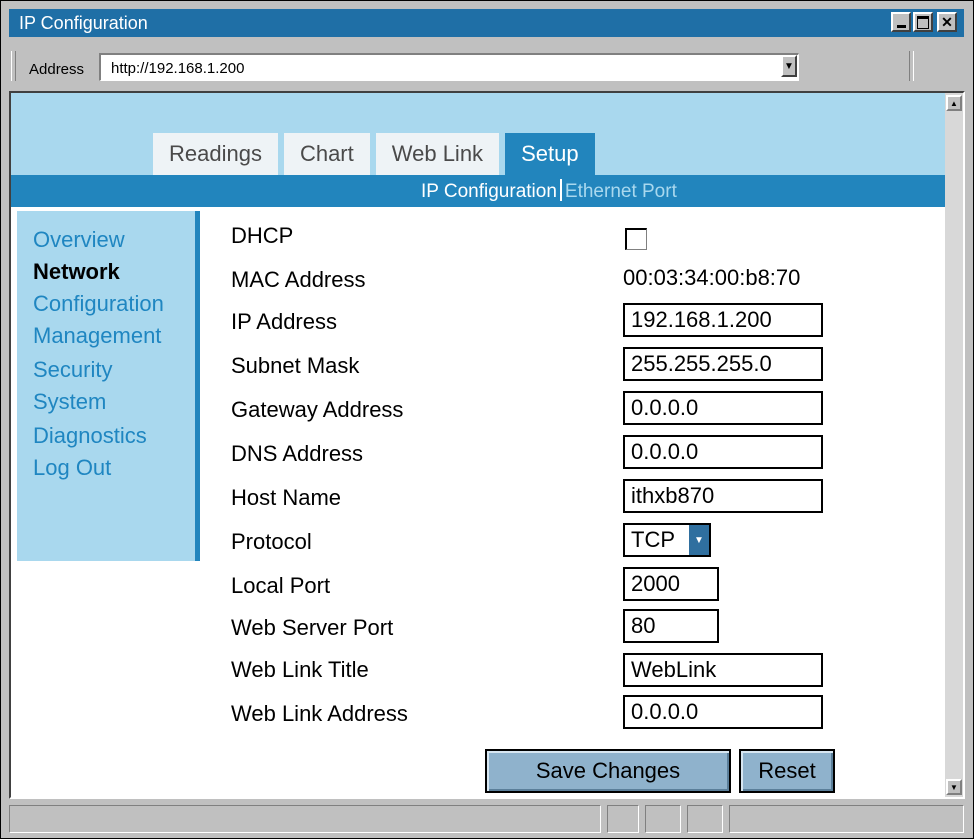 Image resolution: width=974 pixels, height=839 pixels. What do you see at coordinates (69, 402) in the screenshot?
I see `sidebar-item-system: System` at bounding box center [69, 402].